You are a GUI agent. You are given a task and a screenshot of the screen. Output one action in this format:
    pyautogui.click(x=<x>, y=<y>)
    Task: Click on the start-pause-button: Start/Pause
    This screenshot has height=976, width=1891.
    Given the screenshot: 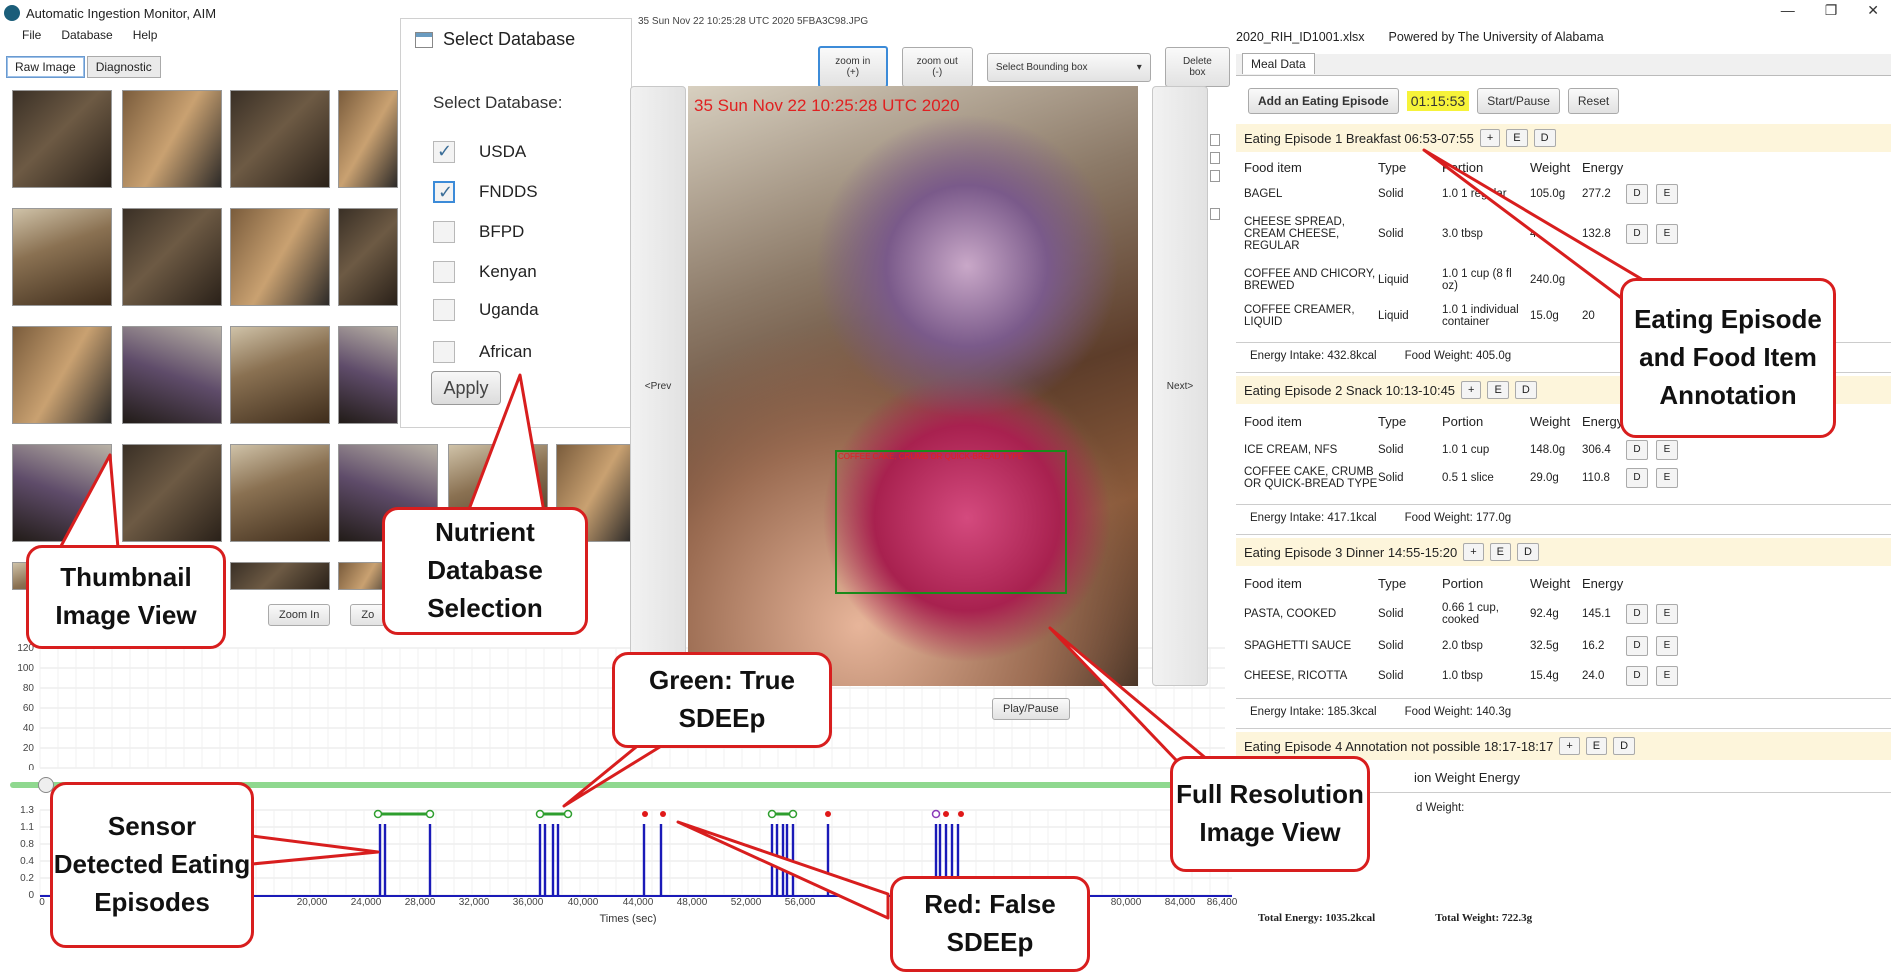 What is the action you would take?
    pyautogui.click(x=1518, y=101)
    